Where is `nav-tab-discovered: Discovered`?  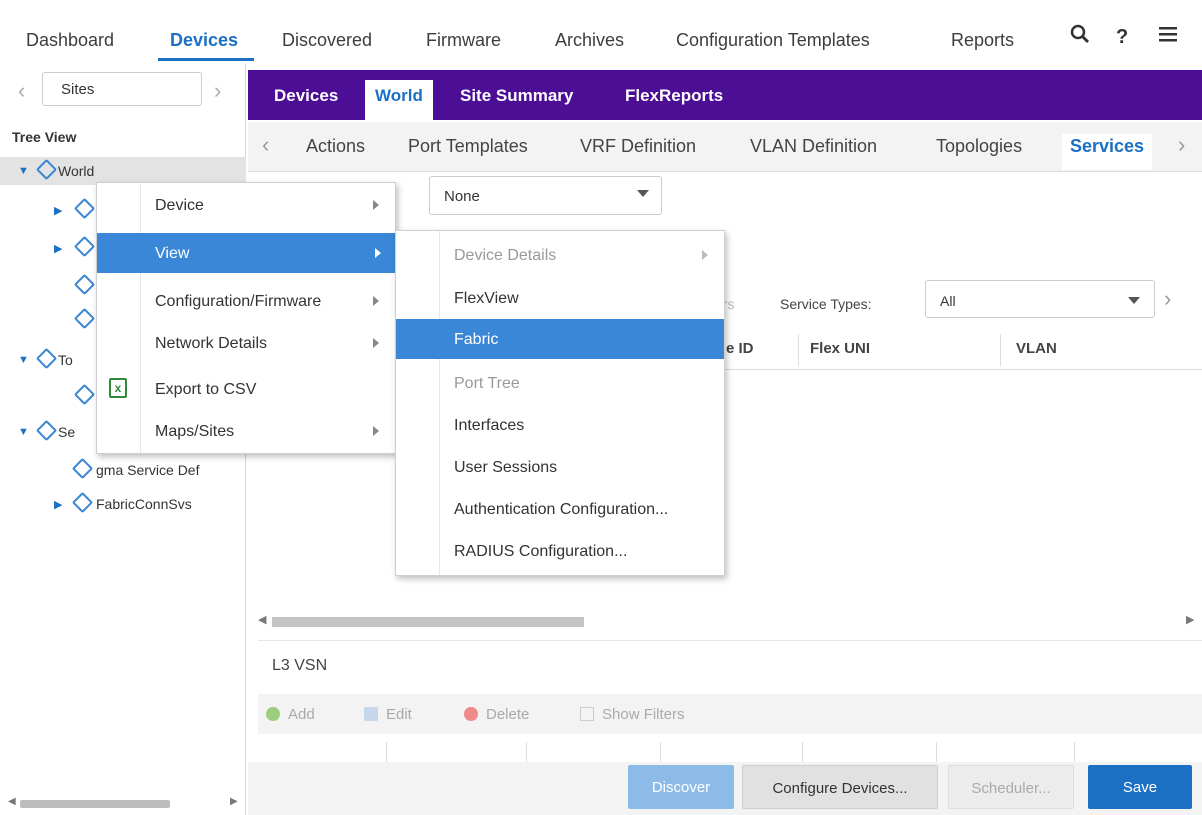 nav-tab-discovered: Discovered is located at coordinates (327, 40).